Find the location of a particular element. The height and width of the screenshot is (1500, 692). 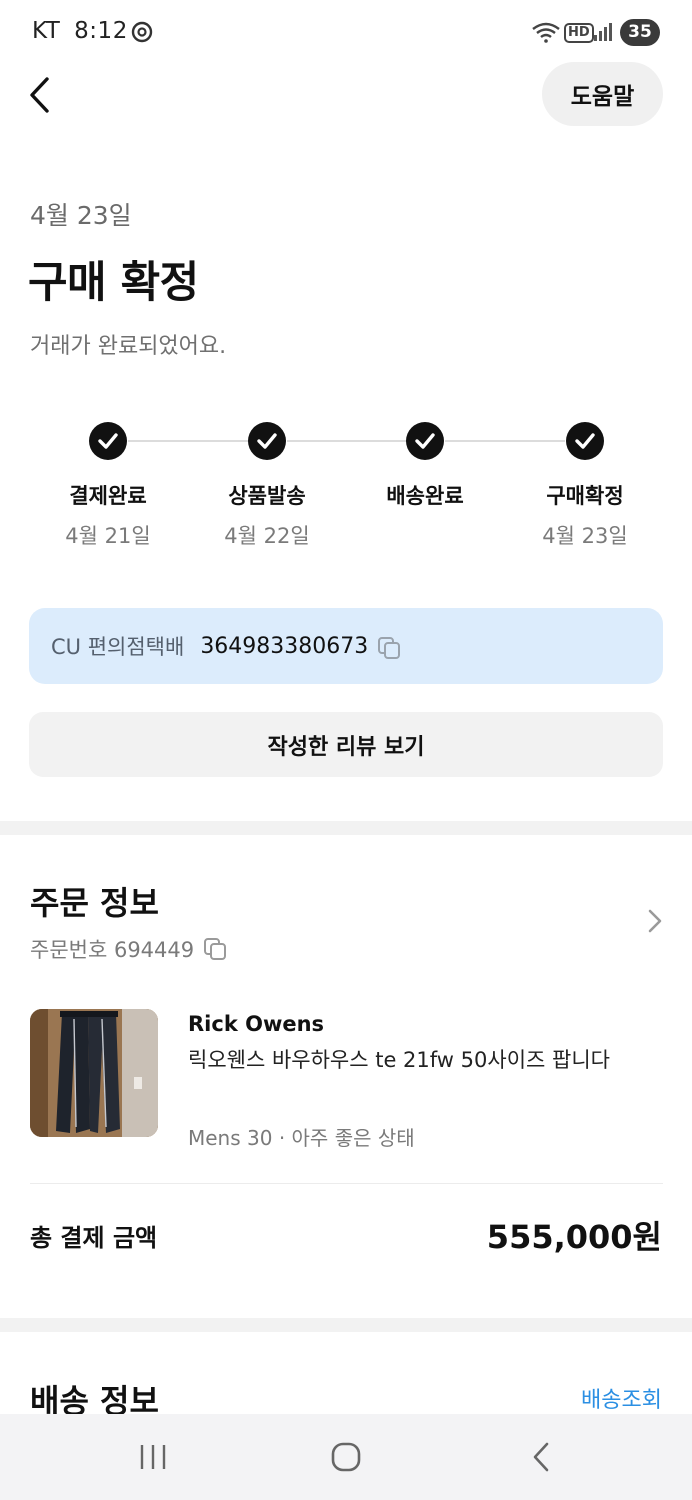

step-shipped: 상품발송 4월 22일 is located at coordinates (267, 485).